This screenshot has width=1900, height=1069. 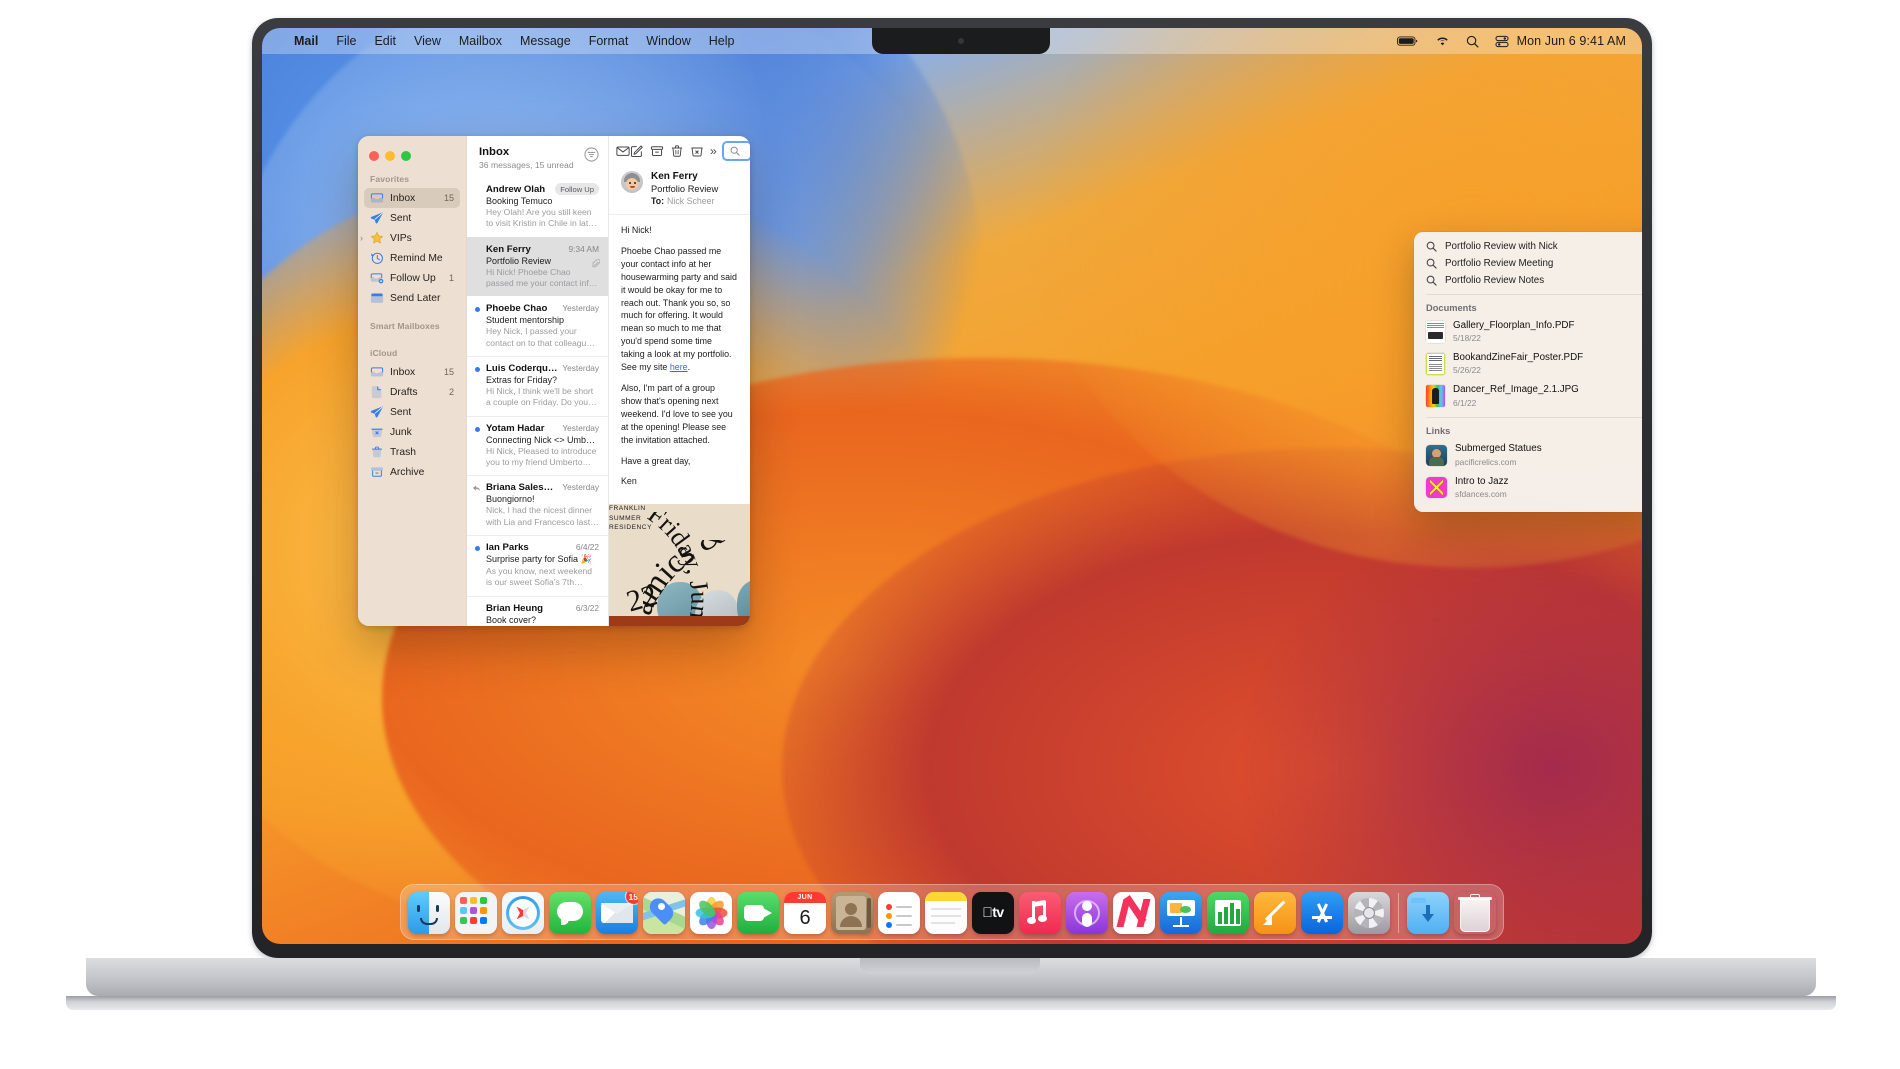 I want to click on dock-item-music, so click(x=1040, y=913).